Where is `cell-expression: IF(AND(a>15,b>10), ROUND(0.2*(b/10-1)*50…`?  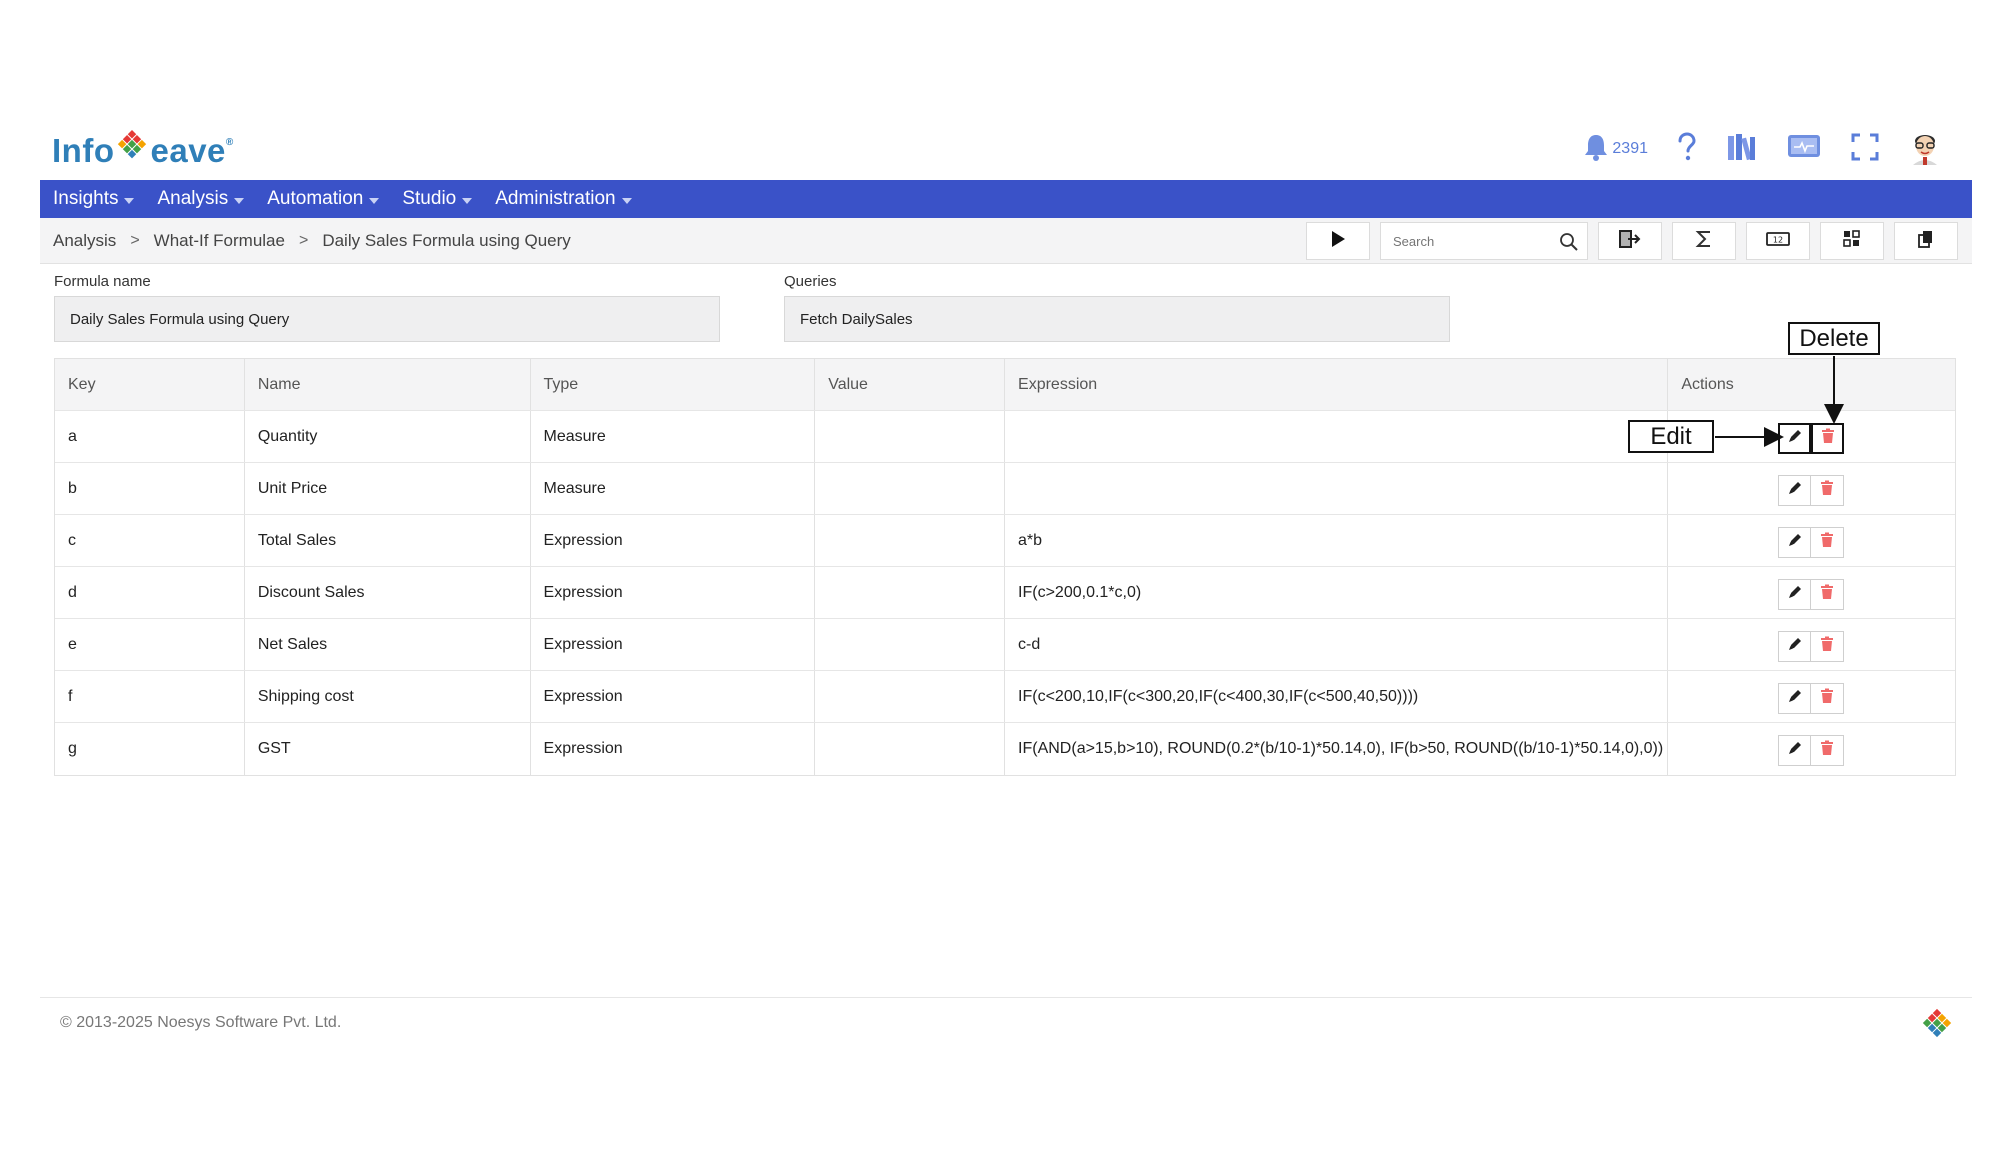 cell-expression: IF(AND(a>15,b>10), ROUND(0.2*(b/10-1)*50… is located at coordinates (1337, 749).